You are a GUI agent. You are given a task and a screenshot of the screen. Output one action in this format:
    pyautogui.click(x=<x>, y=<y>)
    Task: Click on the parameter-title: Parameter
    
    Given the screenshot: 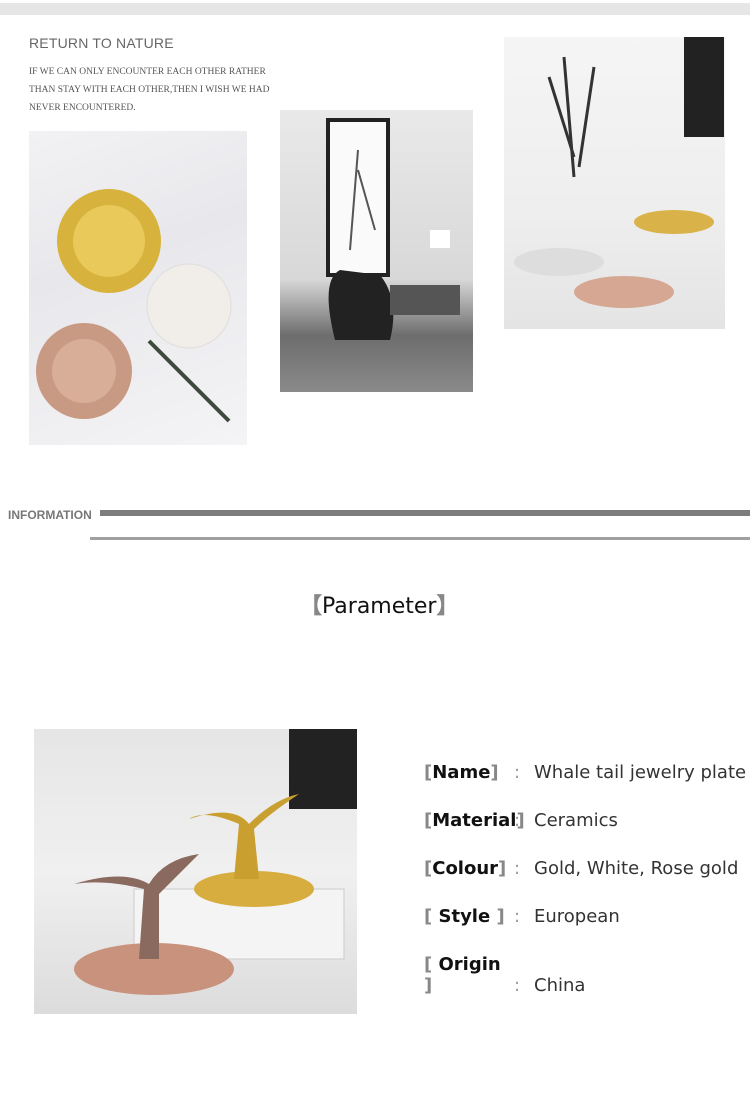 What is the action you would take?
    pyautogui.click(x=379, y=606)
    